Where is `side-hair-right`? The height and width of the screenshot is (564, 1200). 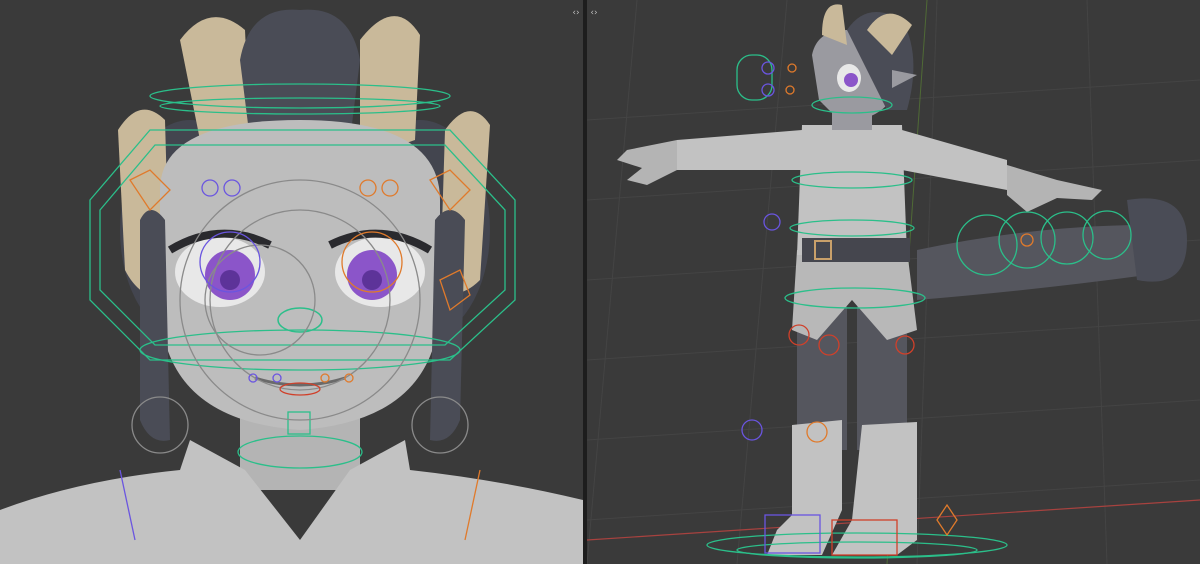 side-hair-right is located at coordinates (447, 325).